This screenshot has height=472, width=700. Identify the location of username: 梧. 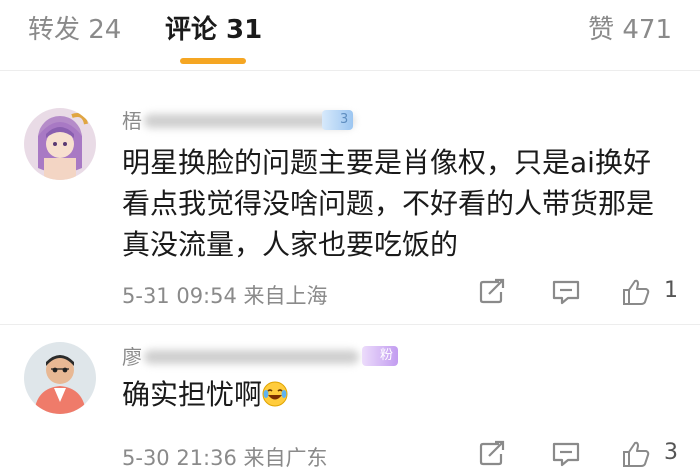
(132, 121).